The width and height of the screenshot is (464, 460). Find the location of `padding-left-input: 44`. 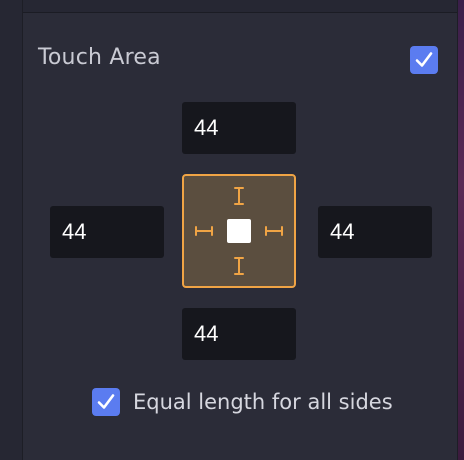

padding-left-input: 44 is located at coordinates (107, 232).